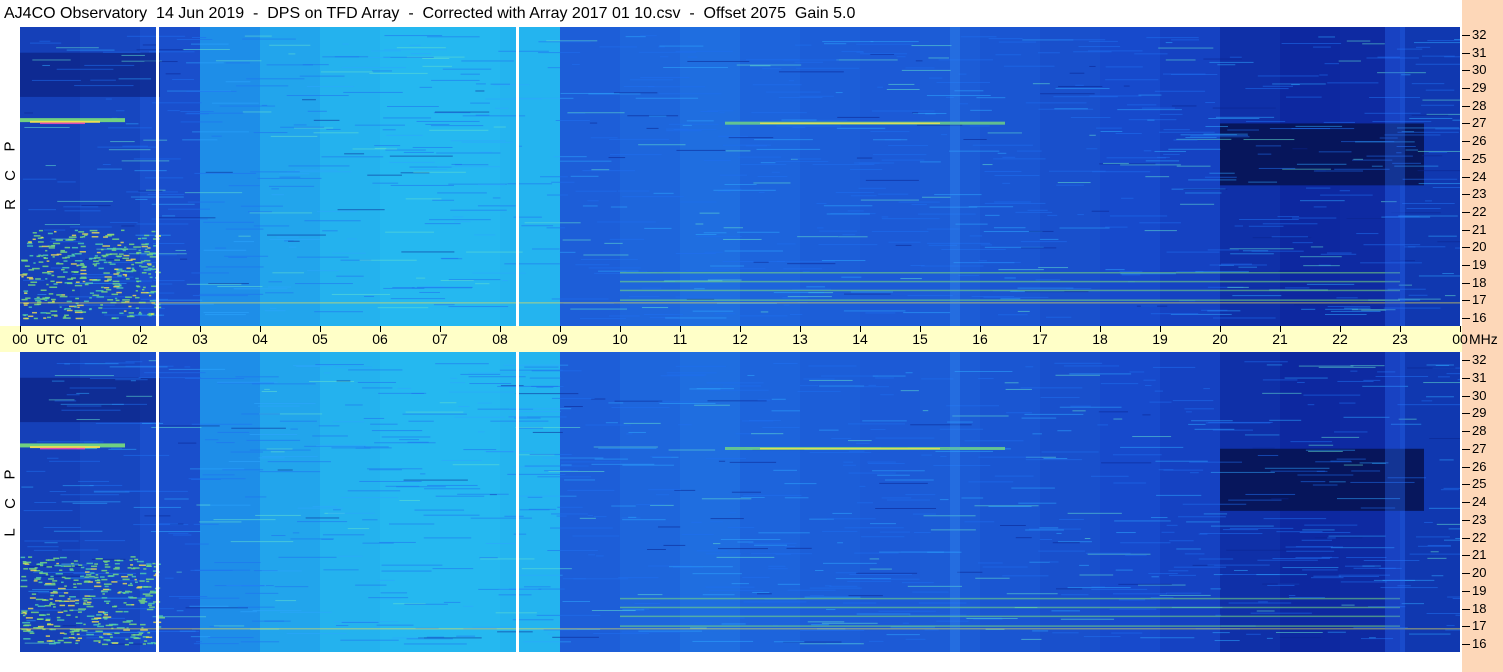 This screenshot has height=672, width=1503. I want to click on freq-tick, so click(1466, 449).